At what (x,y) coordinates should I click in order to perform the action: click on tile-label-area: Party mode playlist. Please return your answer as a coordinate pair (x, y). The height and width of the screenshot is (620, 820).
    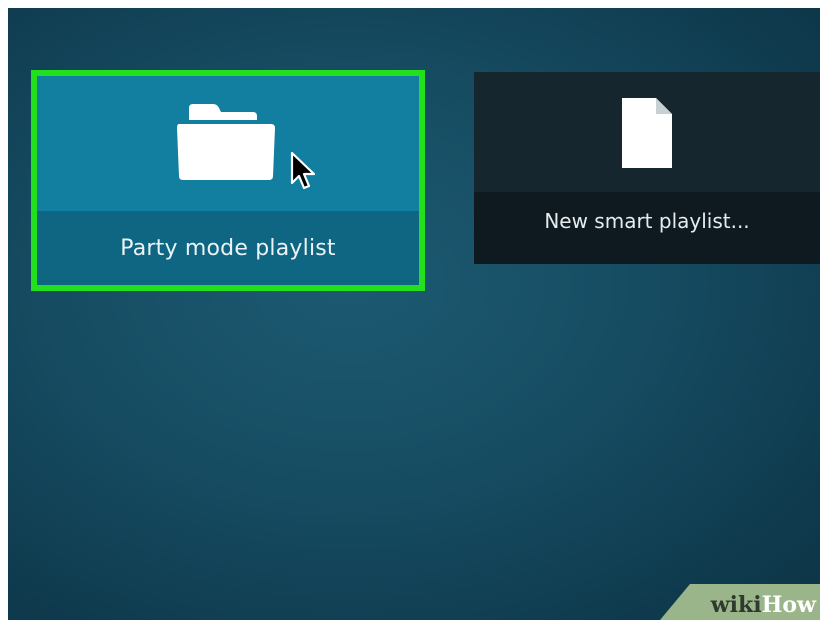
    Looking at the image, I should click on (228, 248).